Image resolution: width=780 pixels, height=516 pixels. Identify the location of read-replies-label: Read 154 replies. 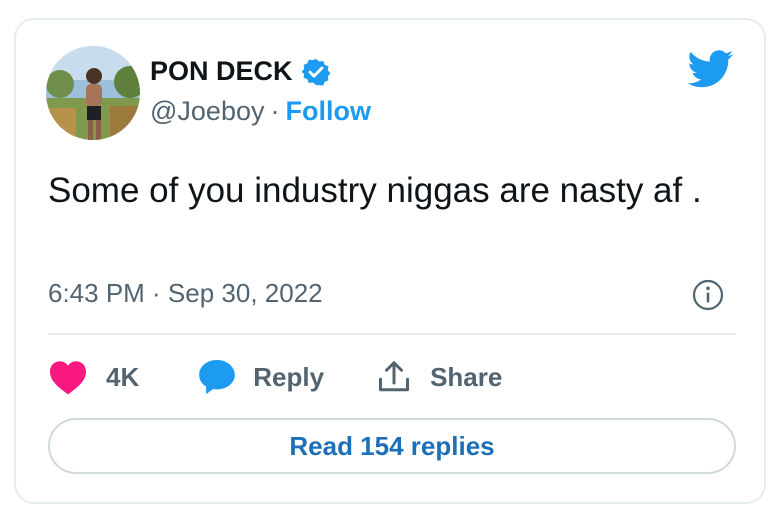
(392, 445).